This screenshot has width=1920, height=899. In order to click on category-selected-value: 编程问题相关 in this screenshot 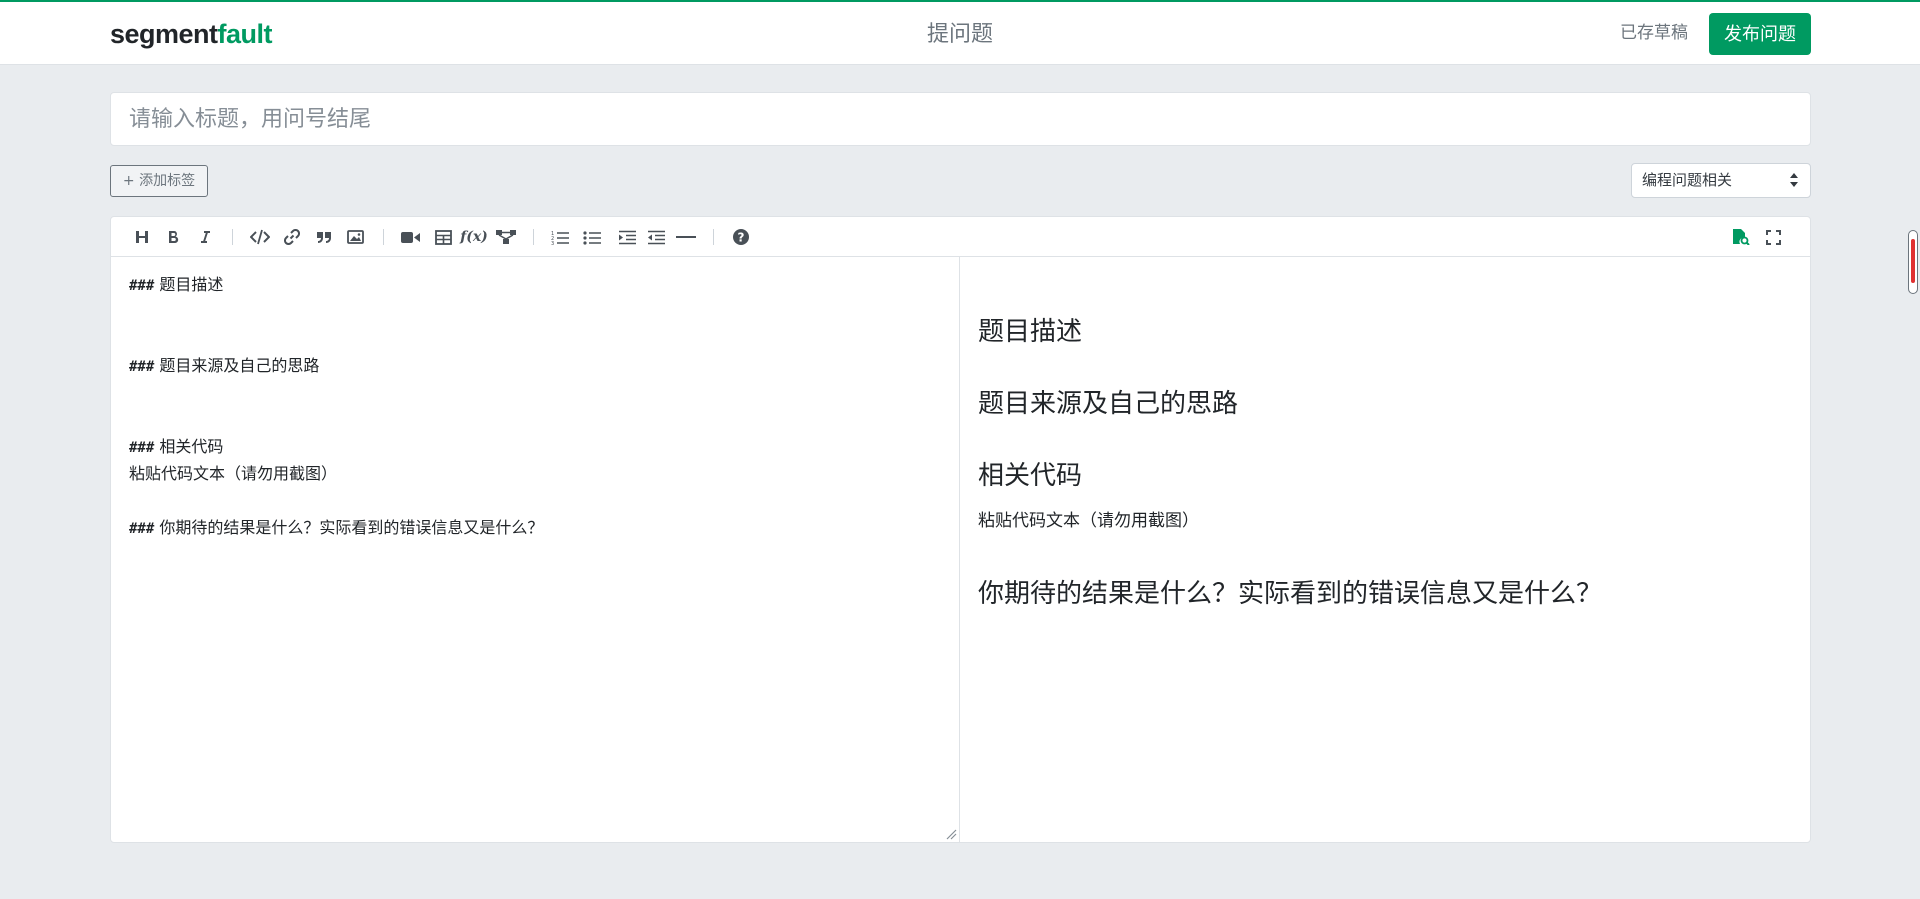, I will do `click(1687, 180)`.